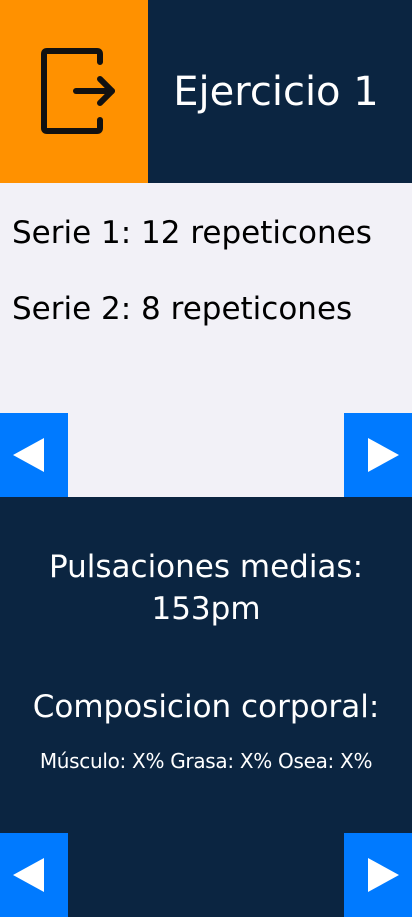 The image size is (412, 917). What do you see at coordinates (78, 91) in the screenshot?
I see `exit-icon` at bounding box center [78, 91].